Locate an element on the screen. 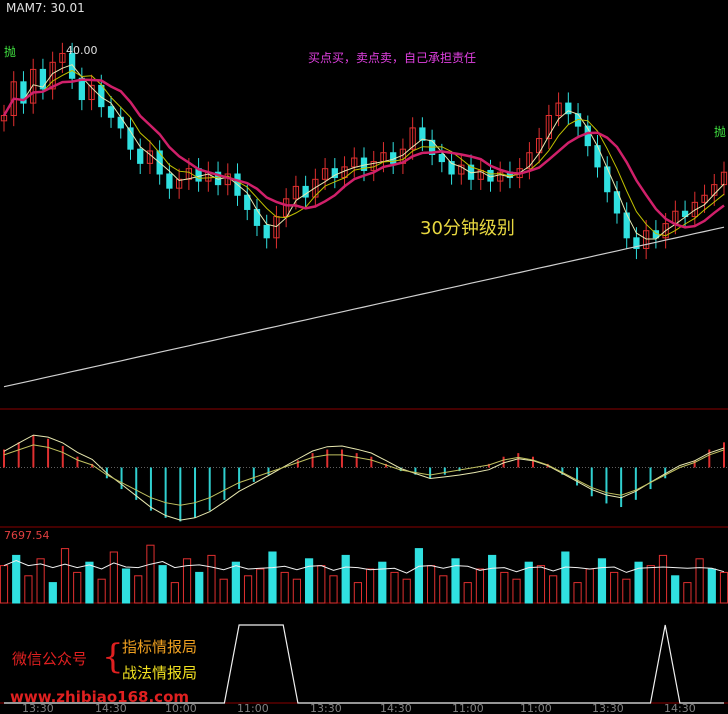  timeframe-annotation: 30分钟级别 is located at coordinates (467, 228).